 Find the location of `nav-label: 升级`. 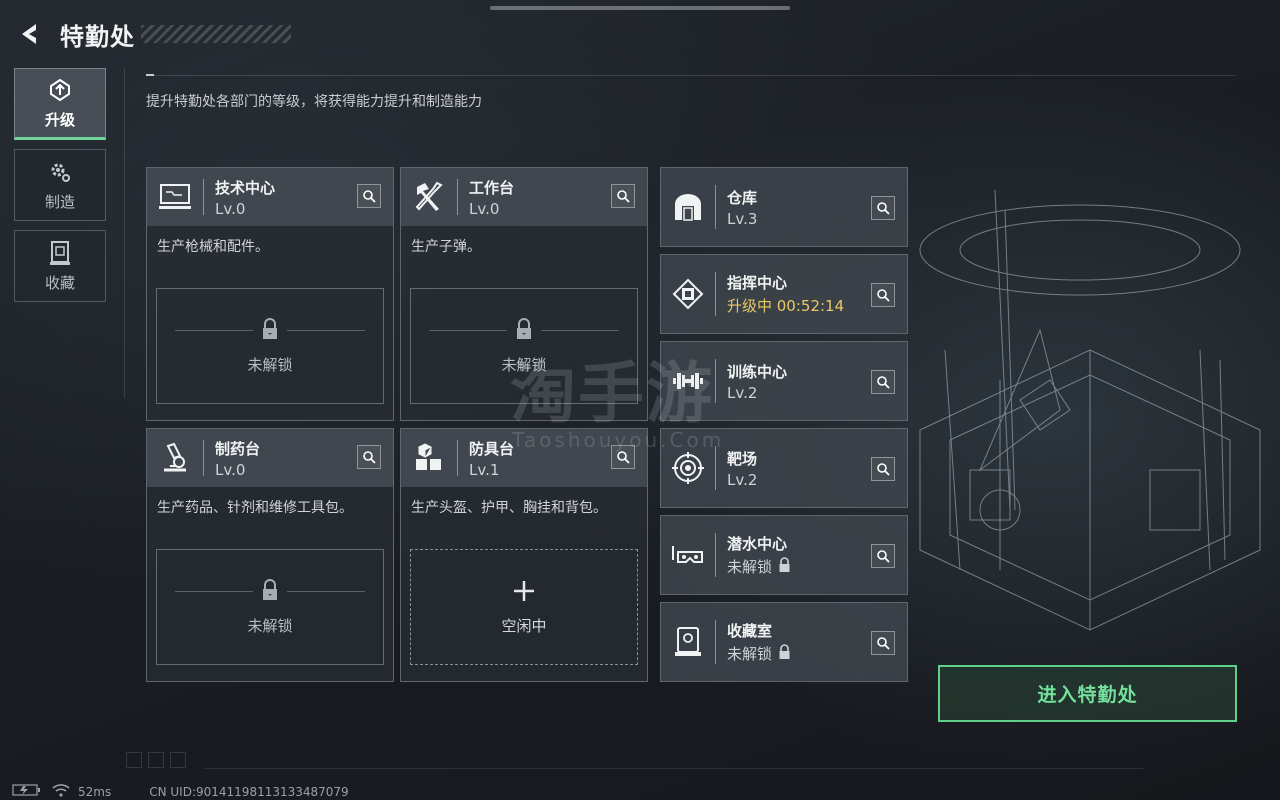

nav-label: 升级 is located at coordinates (59, 119).